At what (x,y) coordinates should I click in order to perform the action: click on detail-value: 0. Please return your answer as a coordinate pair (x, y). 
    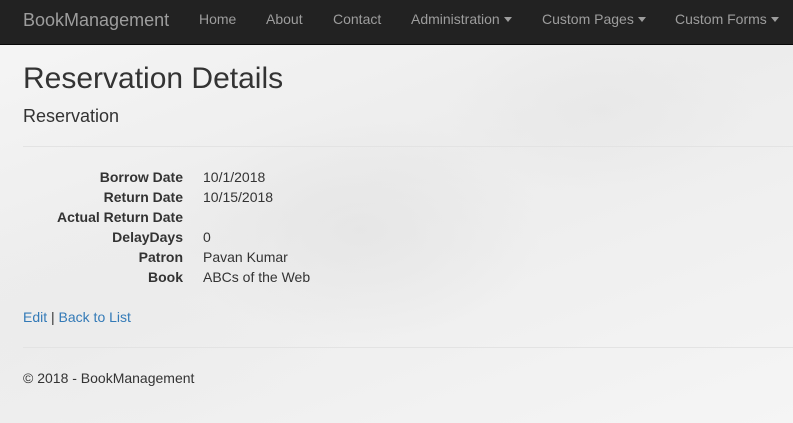
    Looking at the image, I should click on (207, 237).